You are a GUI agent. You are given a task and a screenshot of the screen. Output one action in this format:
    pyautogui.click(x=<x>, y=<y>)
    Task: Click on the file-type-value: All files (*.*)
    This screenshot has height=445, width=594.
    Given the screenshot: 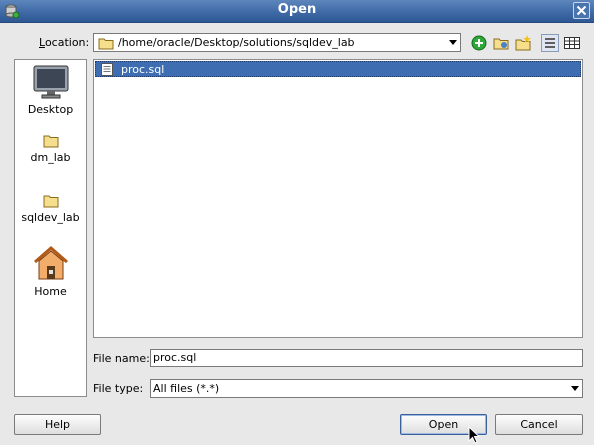 What is the action you would take?
    pyautogui.click(x=186, y=388)
    